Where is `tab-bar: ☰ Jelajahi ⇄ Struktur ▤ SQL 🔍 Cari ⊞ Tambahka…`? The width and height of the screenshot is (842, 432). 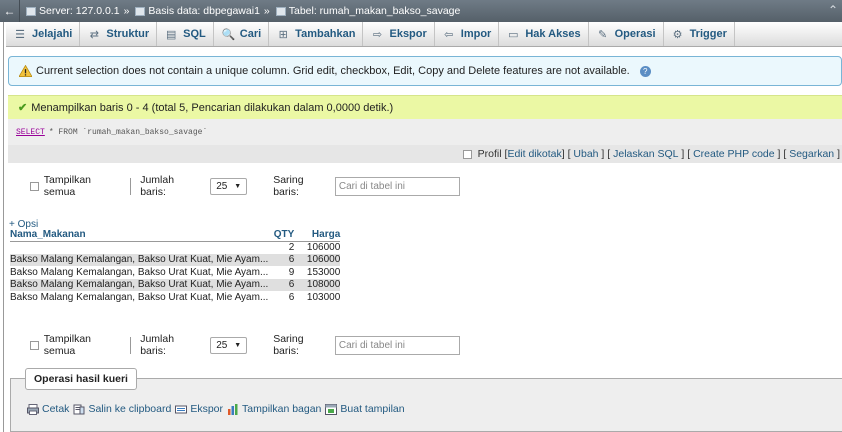
tab-bar: ☰ Jelajahi ⇄ Struktur ▤ SQL 🔍 Cari ⊞ Tambahka… is located at coordinates (424, 34).